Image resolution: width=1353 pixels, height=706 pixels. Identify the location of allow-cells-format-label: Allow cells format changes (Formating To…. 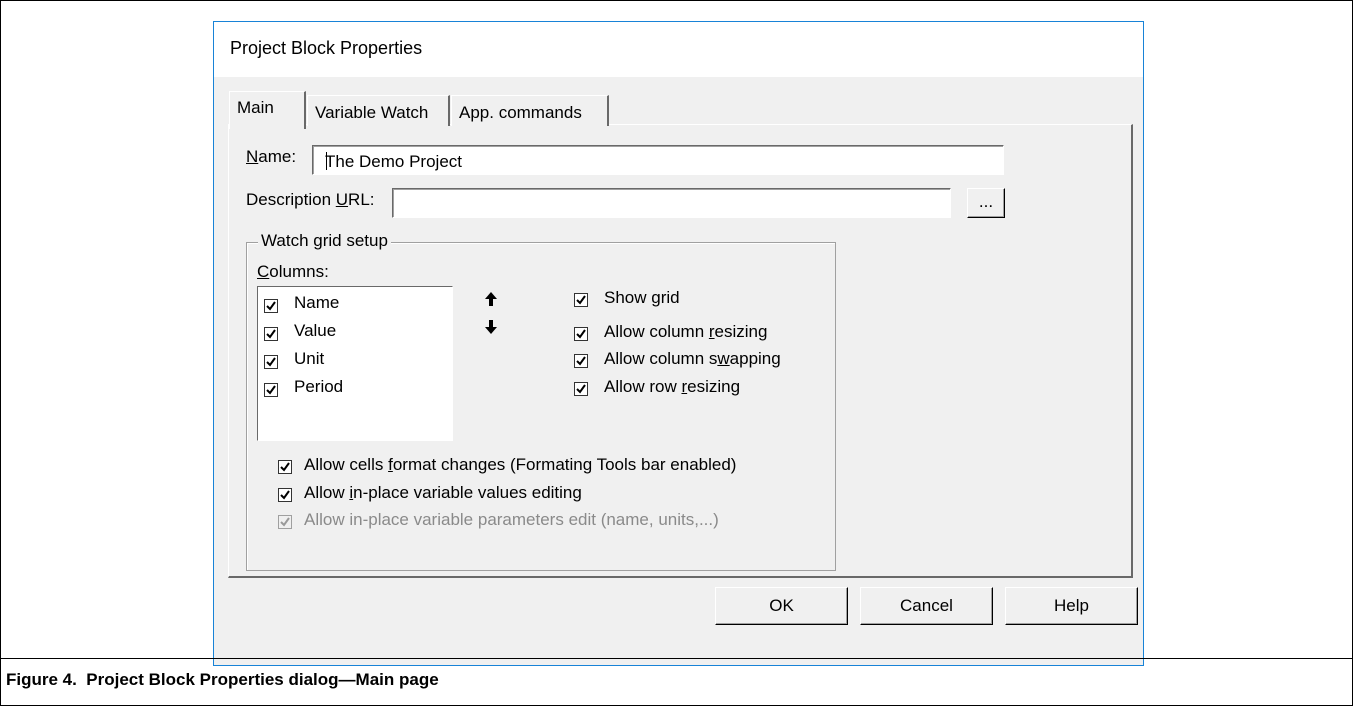
(520, 464).